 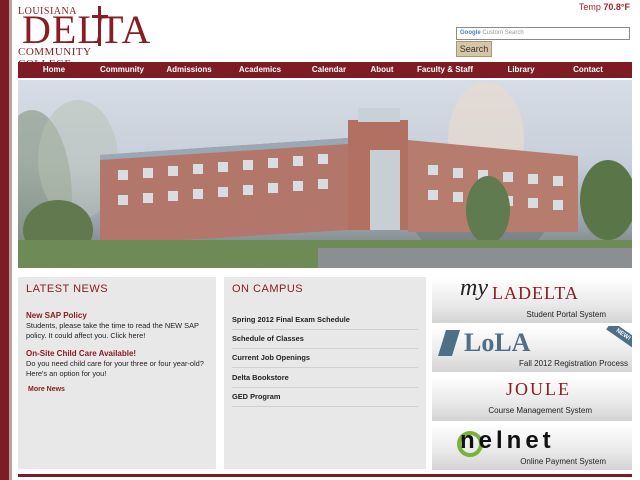 I want to click on promo-subtitle: Student Portal System, so click(x=566, y=314).